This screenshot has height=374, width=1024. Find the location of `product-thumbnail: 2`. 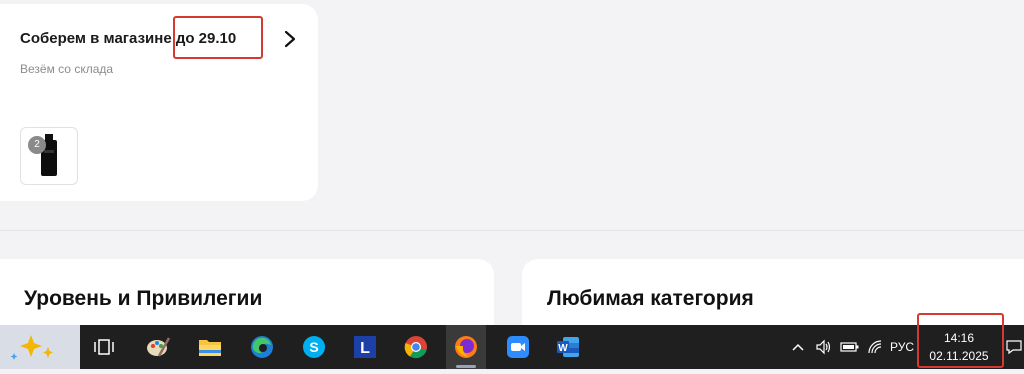

product-thumbnail: 2 is located at coordinates (49, 156).